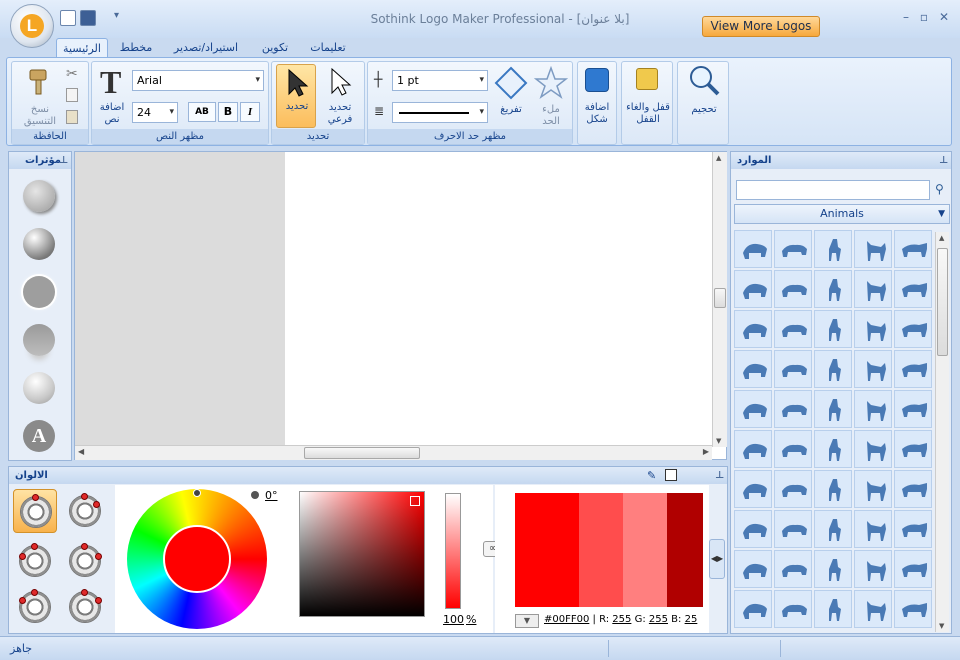 Image resolution: width=960 pixels, height=660 pixels. What do you see at coordinates (39, 436) in the screenshot?
I see `text-effect-icon: A` at bounding box center [39, 436].